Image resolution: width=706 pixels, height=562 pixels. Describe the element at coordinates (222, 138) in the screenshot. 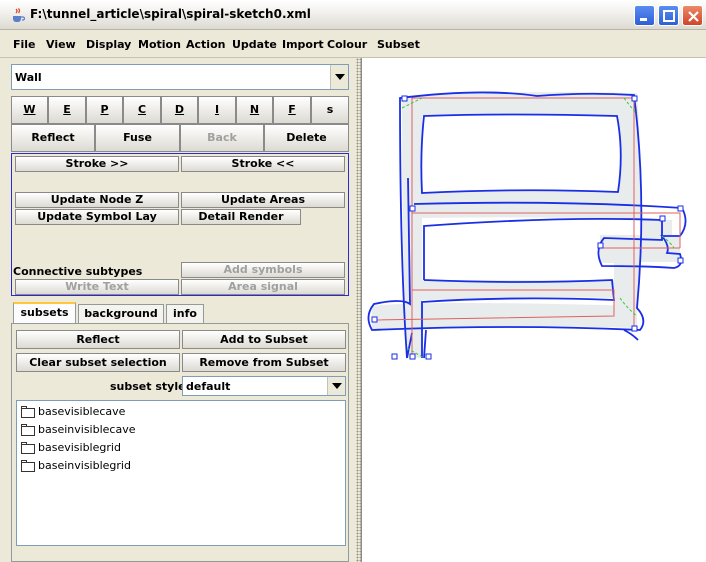

I see `back-button: Back` at that location.